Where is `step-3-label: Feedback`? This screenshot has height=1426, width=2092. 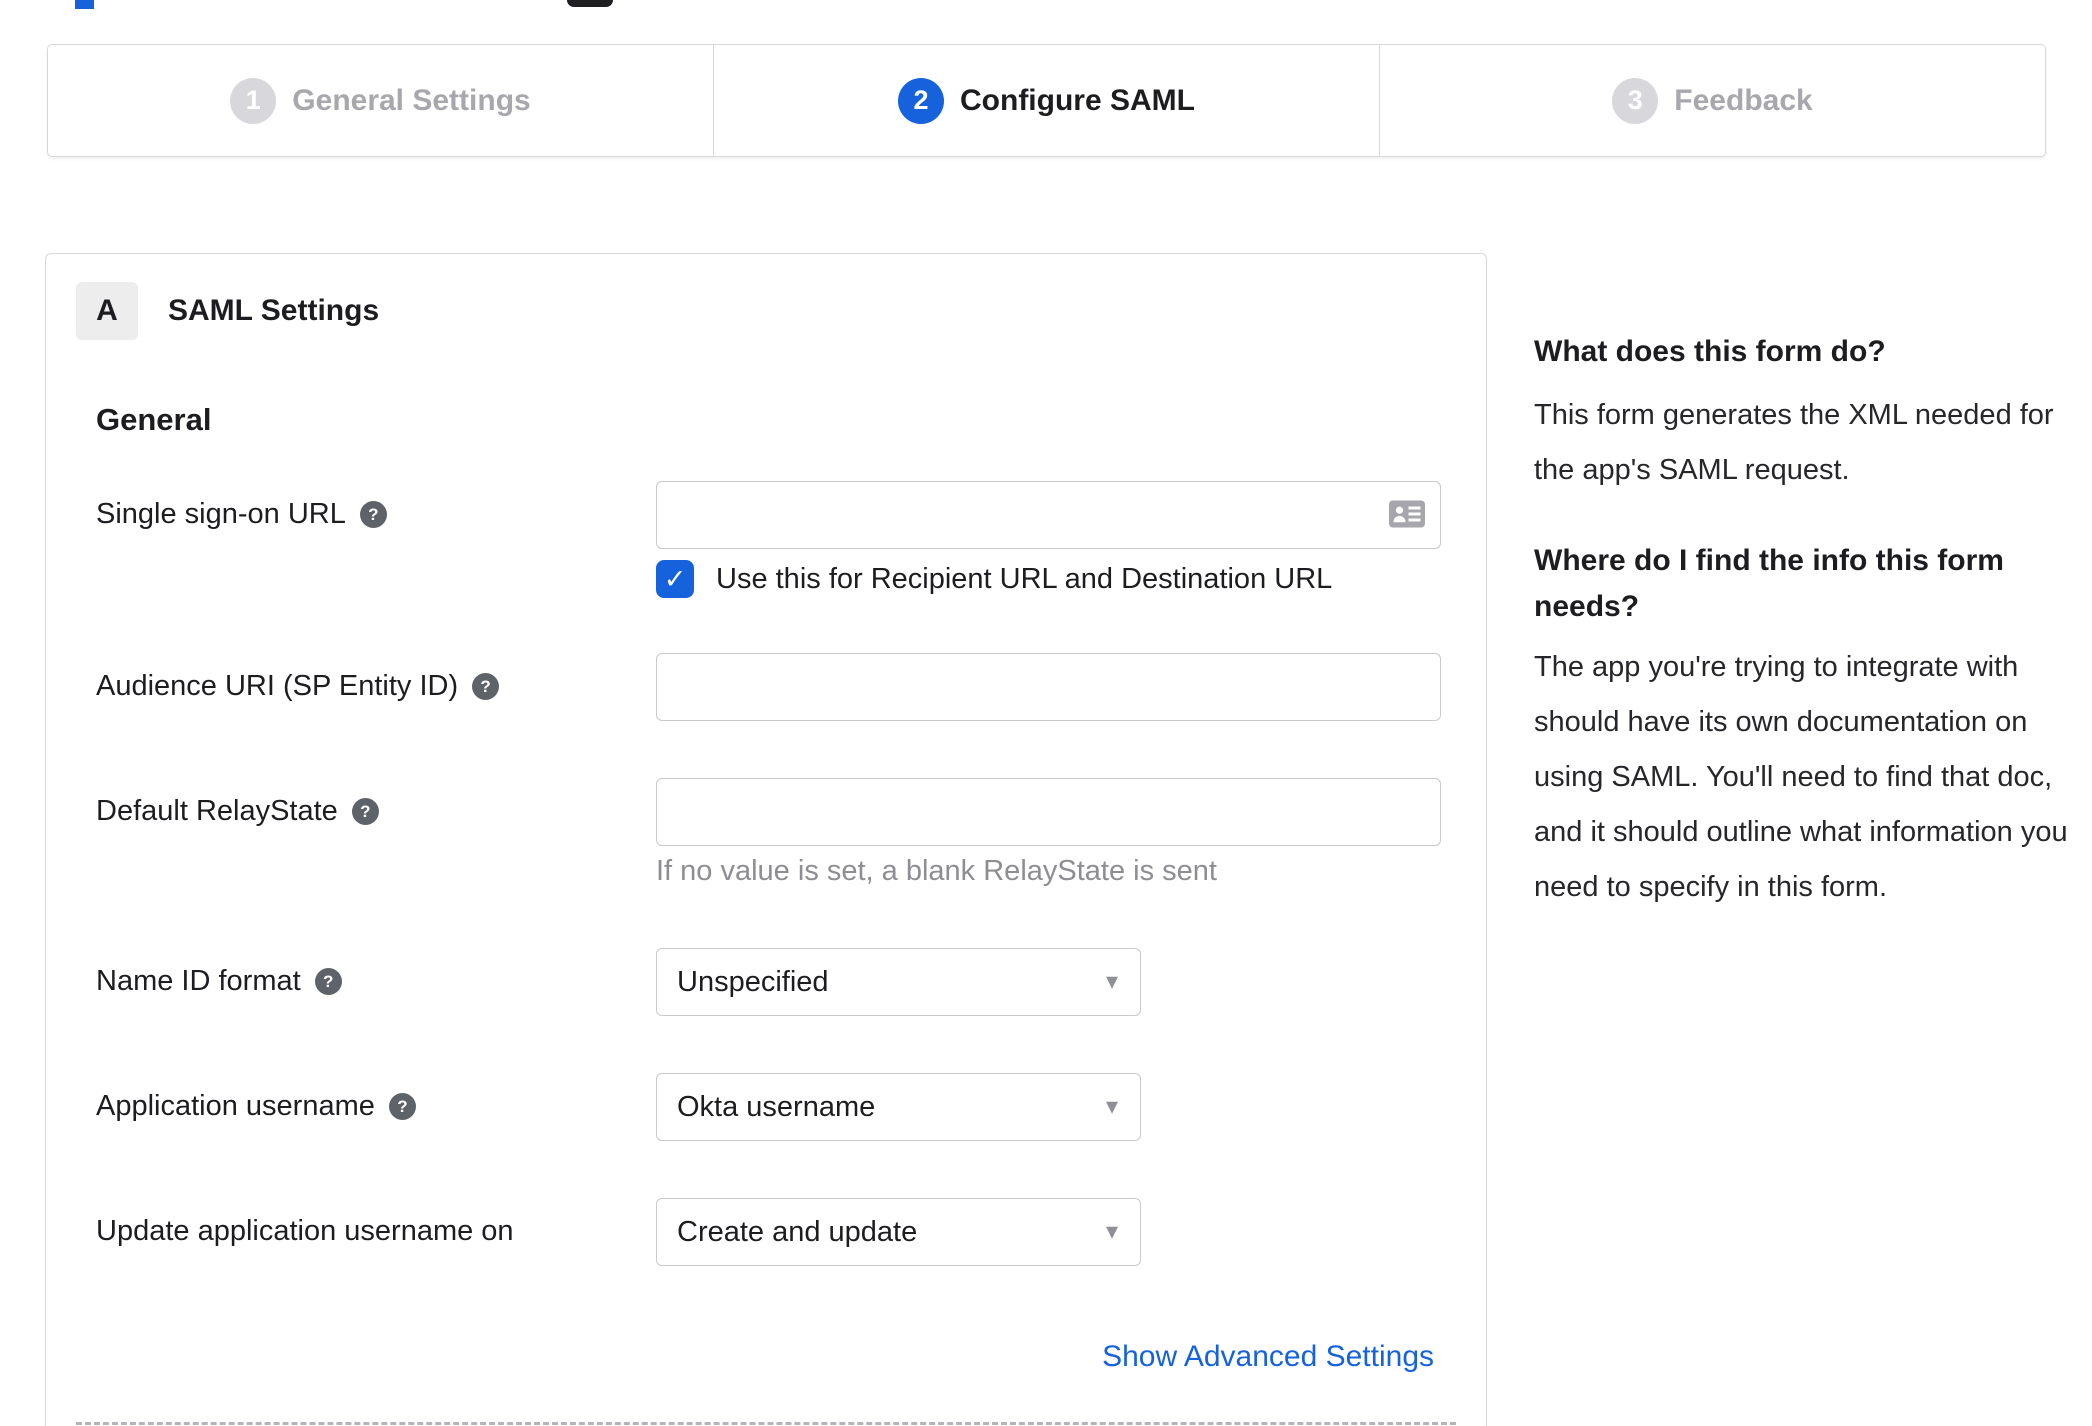 step-3-label: Feedback is located at coordinates (1743, 100).